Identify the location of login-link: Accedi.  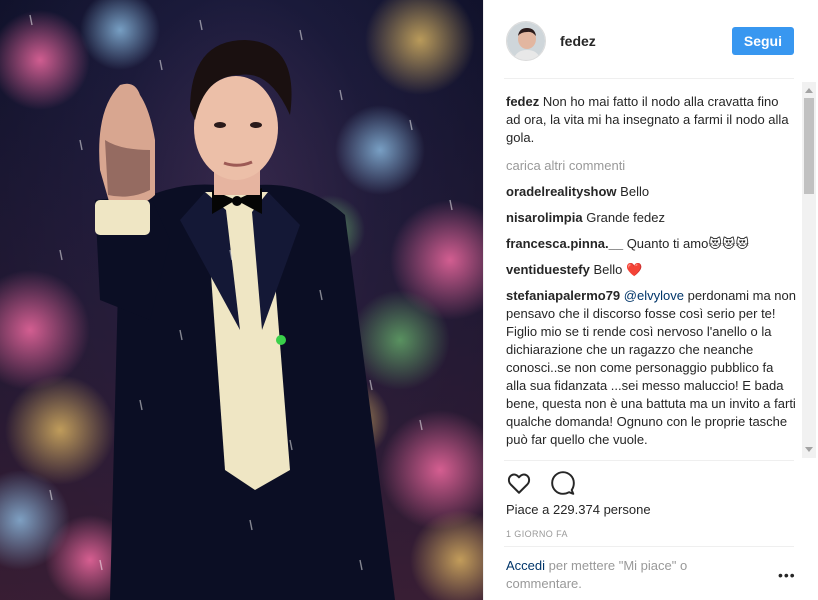
(525, 565).